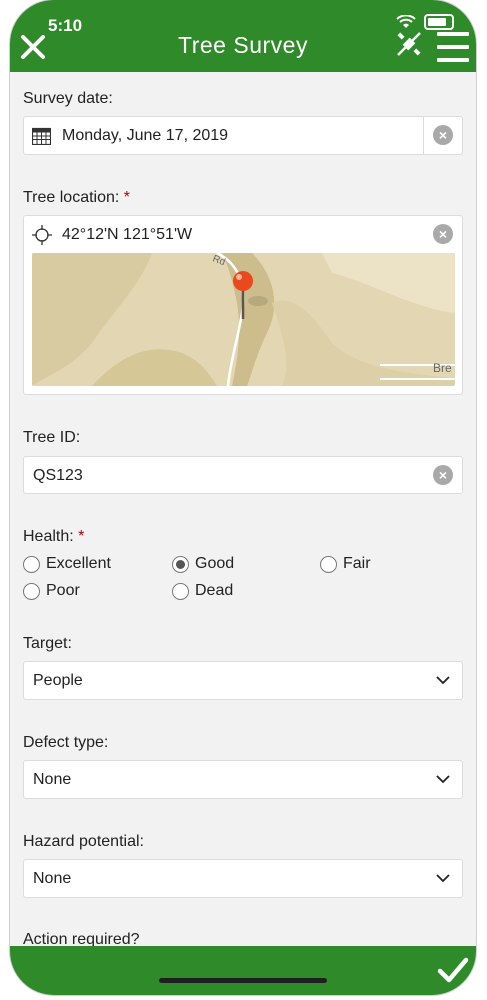 The width and height of the screenshot is (487, 1000). I want to click on hazard-potential-value: None, so click(52, 878).